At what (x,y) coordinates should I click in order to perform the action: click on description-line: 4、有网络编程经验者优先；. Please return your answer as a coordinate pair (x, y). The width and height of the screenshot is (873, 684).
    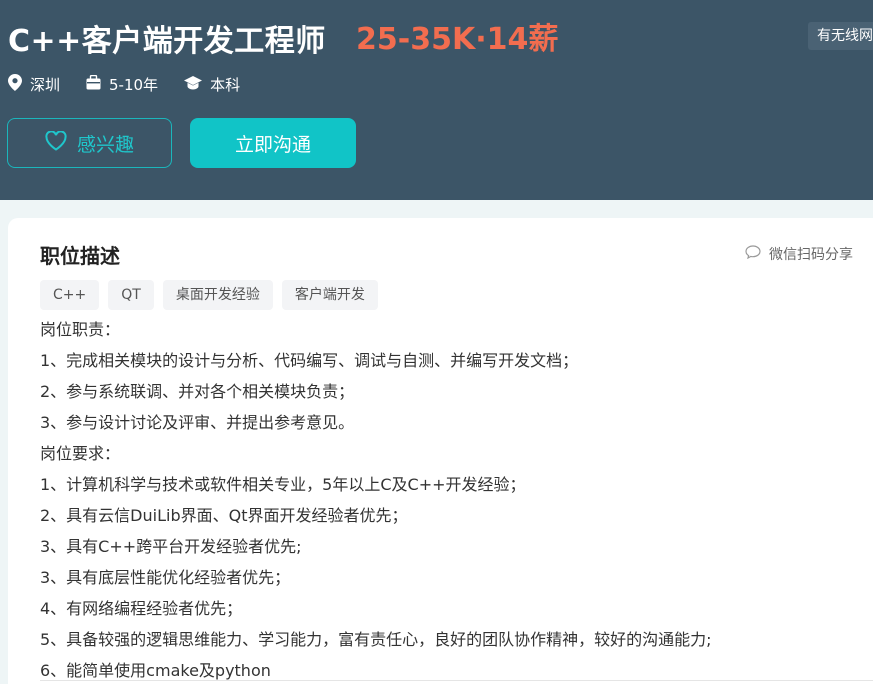
    Looking at the image, I should click on (141, 608).